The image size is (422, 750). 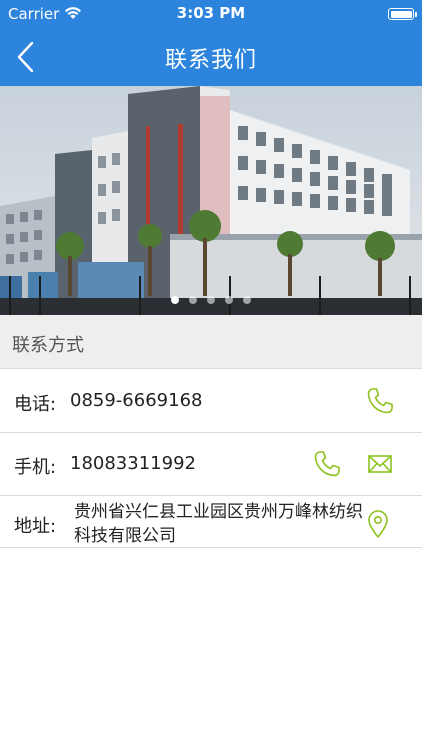 I want to click on envelope-icon, so click(x=380, y=464).